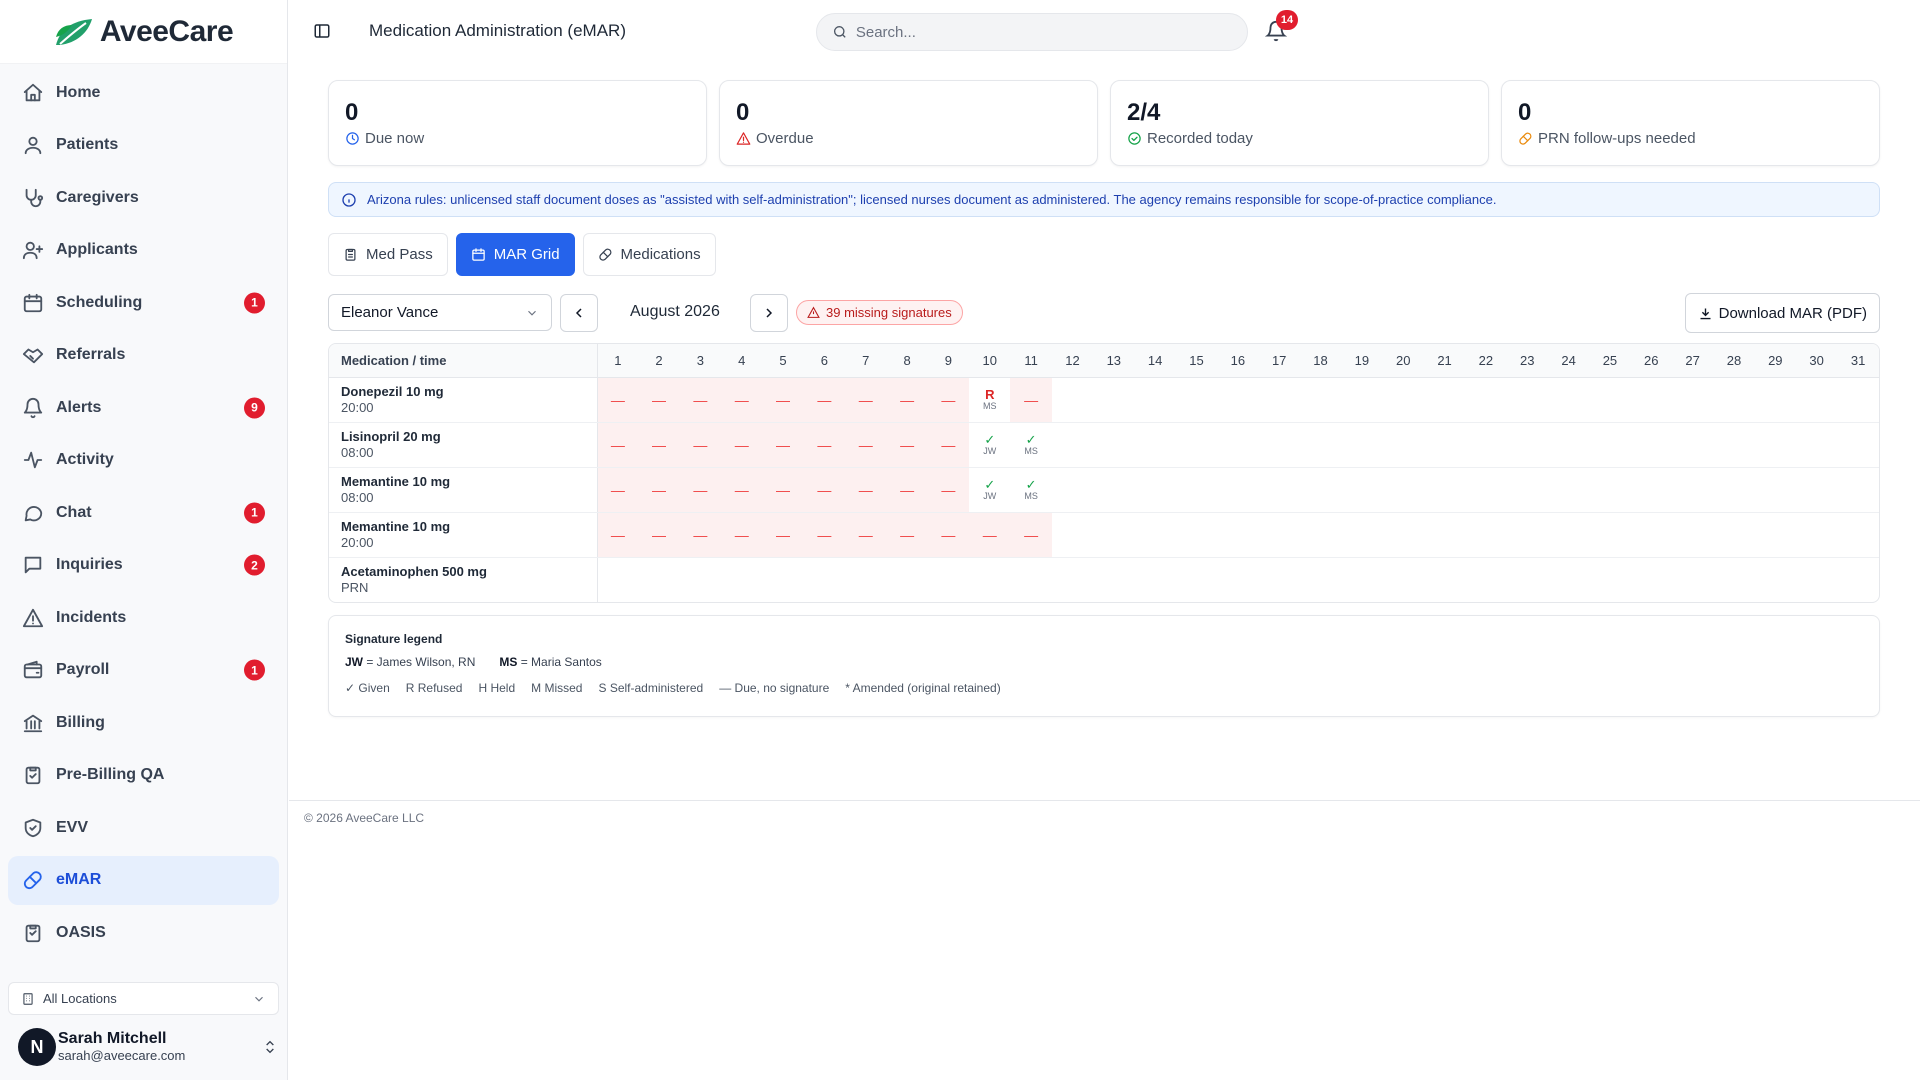 This screenshot has height=1080, width=1920. What do you see at coordinates (143, 460) in the screenshot?
I see `sidebar-item-activity: Activity` at bounding box center [143, 460].